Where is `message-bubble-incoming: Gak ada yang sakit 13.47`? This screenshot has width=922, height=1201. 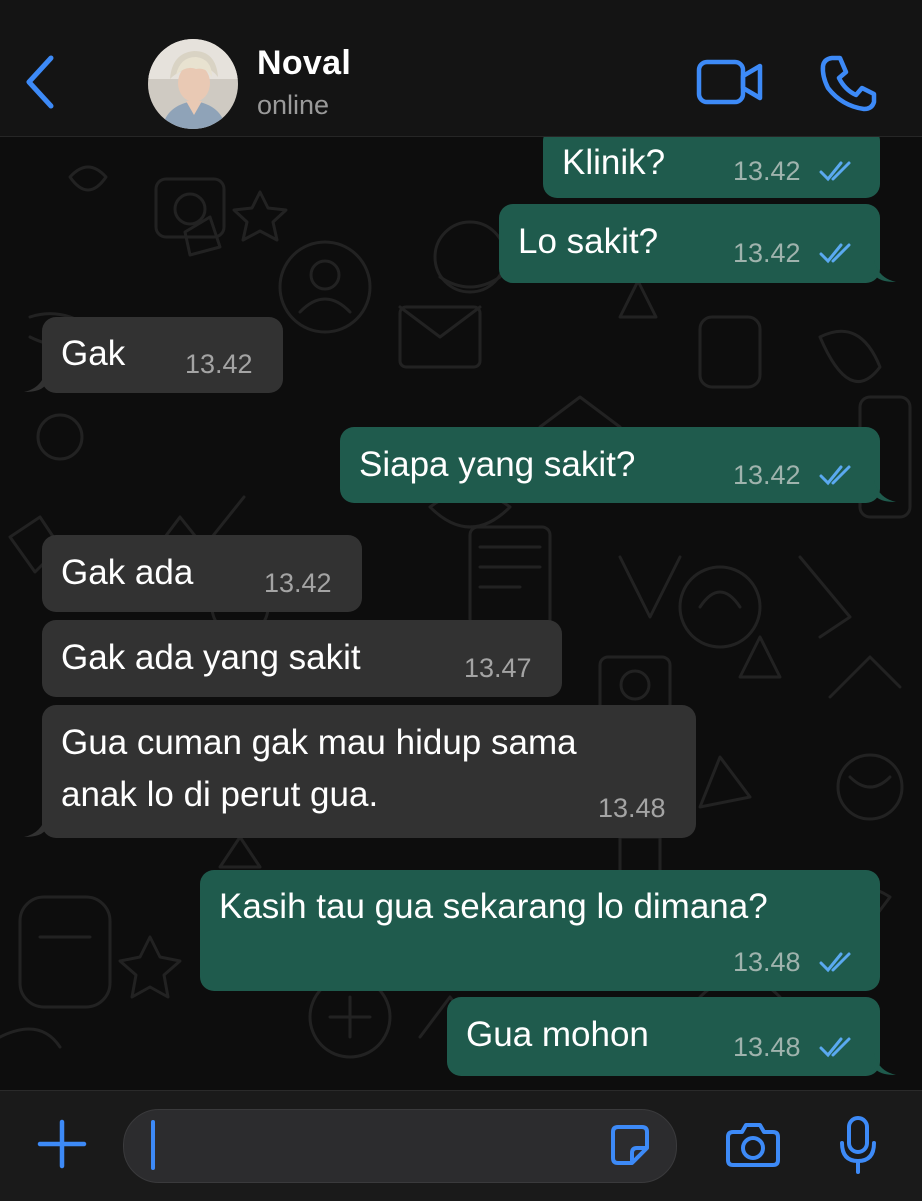
message-bubble-incoming: Gak ada yang sakit 13.47 is located at coordinates (302, 658).